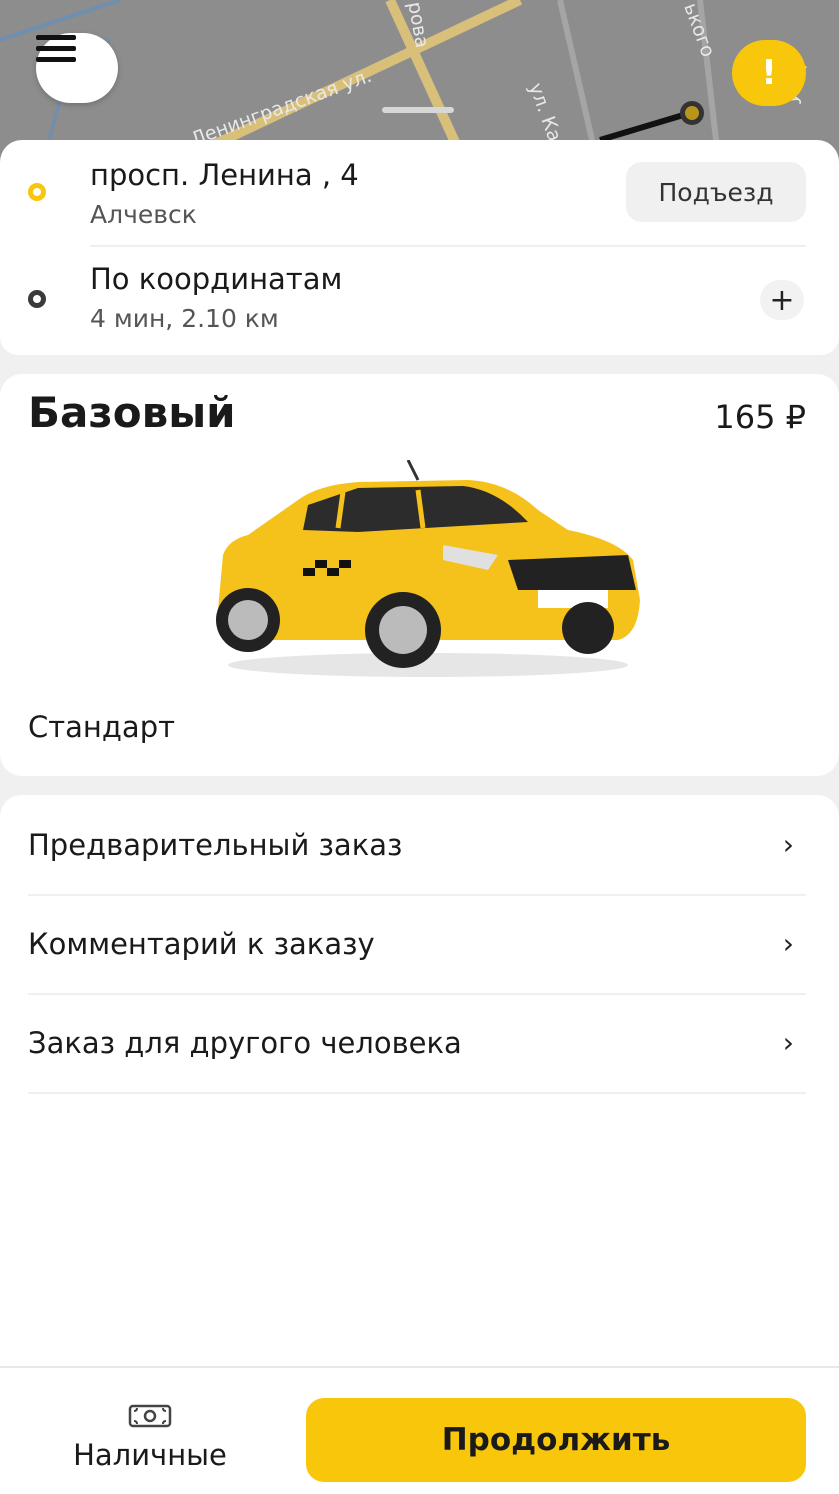  Describe the element at coordinates (428, 568) in the screenshot. I see `taxi-car-image` at that location.